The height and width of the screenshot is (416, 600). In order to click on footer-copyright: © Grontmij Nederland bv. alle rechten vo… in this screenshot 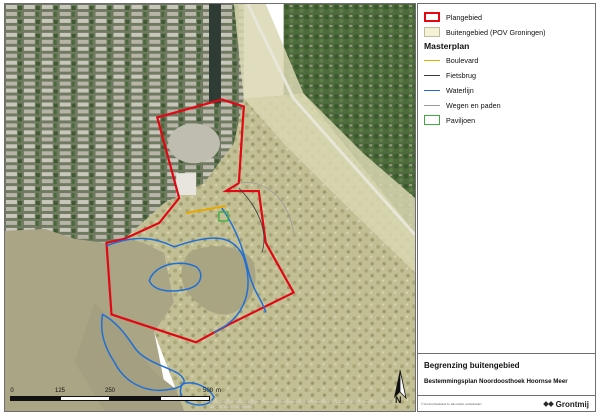, I will do `click(451, 404)`.